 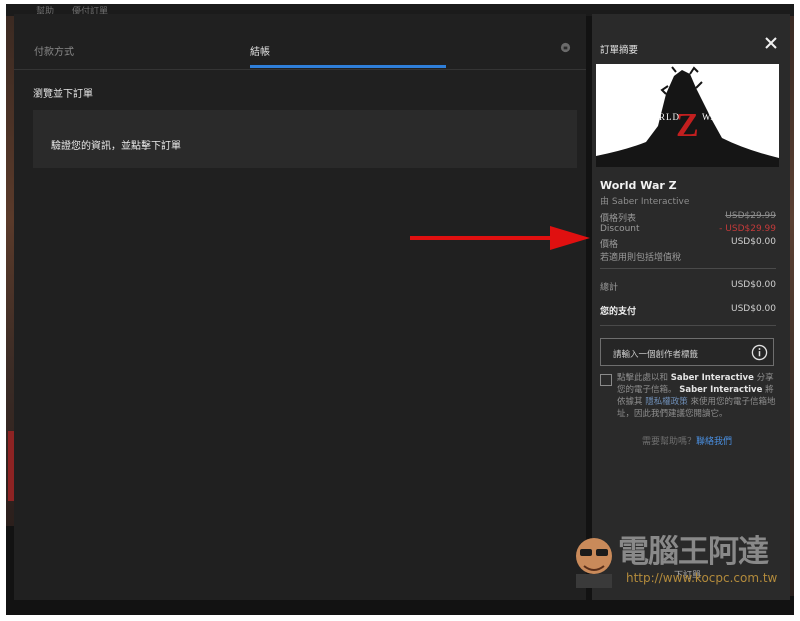 I want to click on game-cover-image: WORLD Z WAR, so click(x=687, y=115).